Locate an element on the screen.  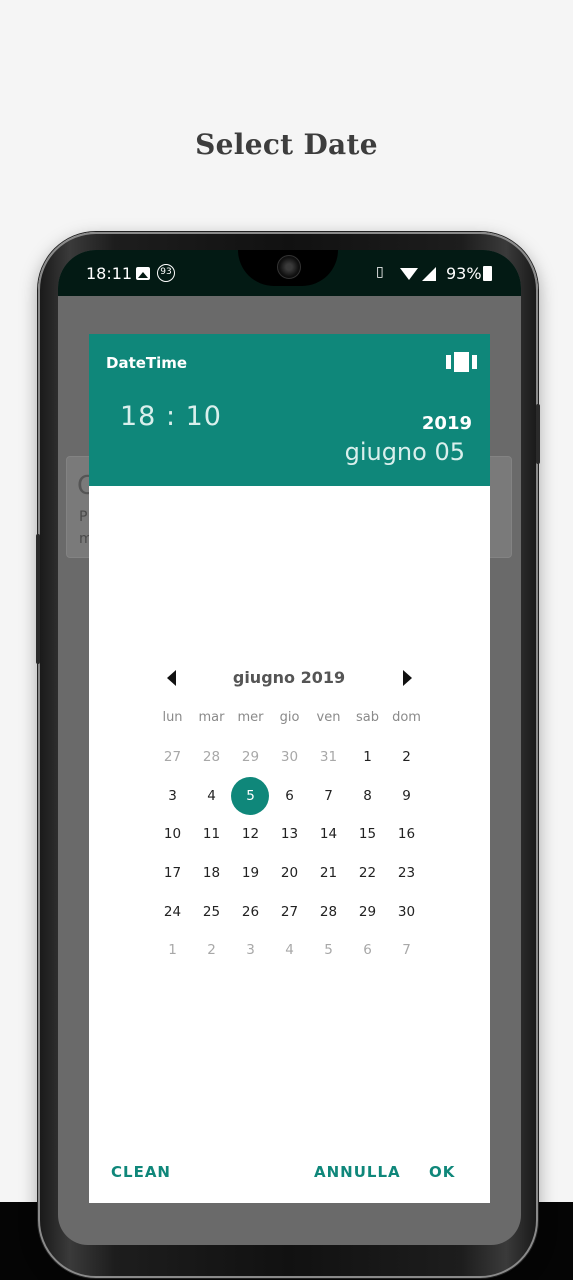
calendar-day: 24 is located at coordinates (172, 912).